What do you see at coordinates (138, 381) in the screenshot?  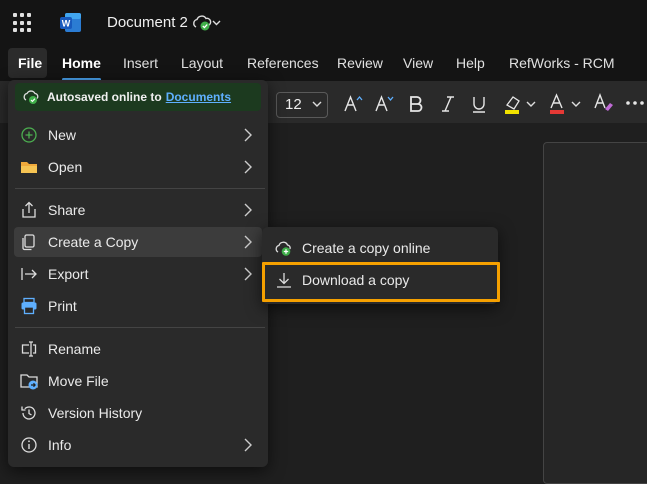 I see `menu-item-move-file: Move File` at bounding box center [138, 381].